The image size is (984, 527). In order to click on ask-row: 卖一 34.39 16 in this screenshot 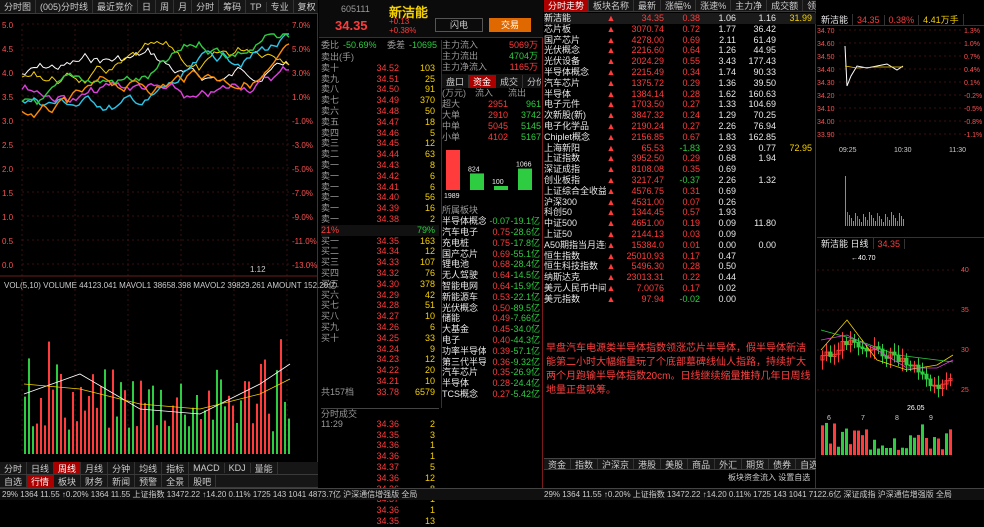, I will do `click(380, 208)`.